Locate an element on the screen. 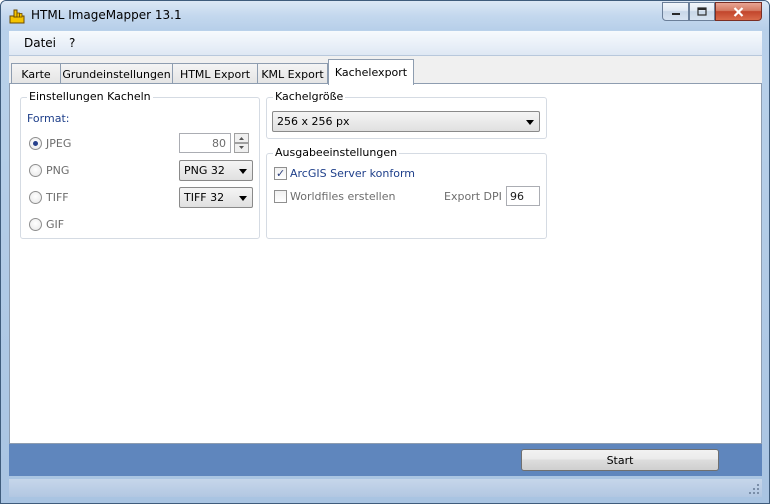  minimize-icon is located at coordinates (675, 13).